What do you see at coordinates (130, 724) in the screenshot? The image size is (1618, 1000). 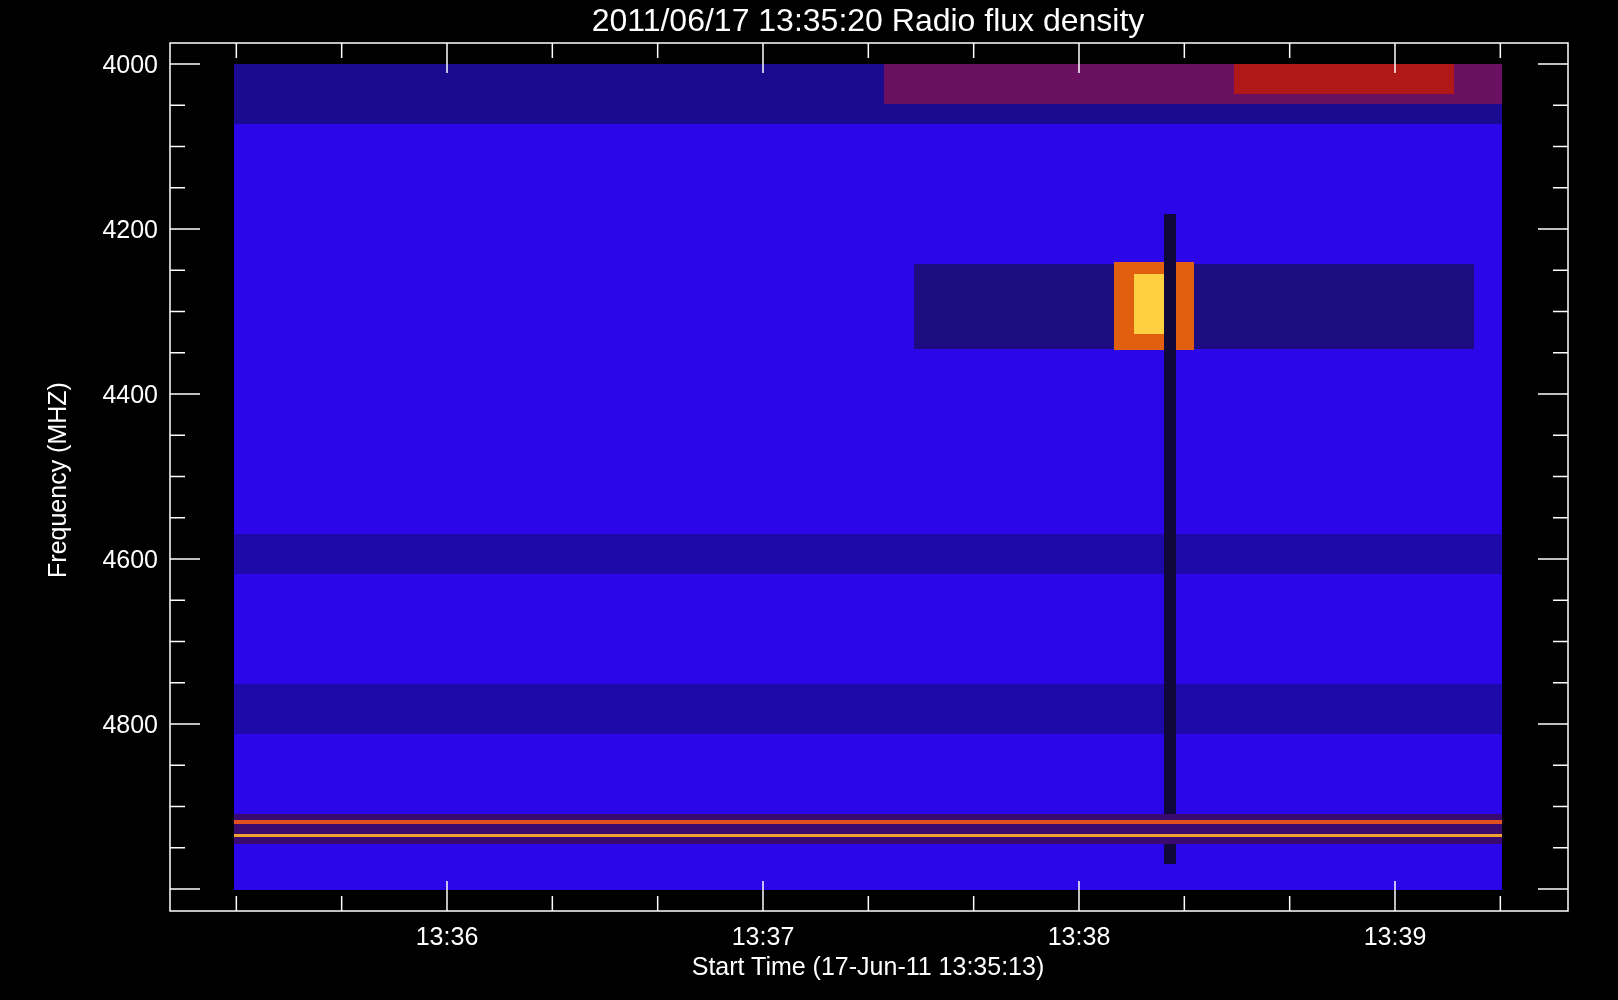 I see `y-tick-label: 4800` at bounding box center [130, 724].